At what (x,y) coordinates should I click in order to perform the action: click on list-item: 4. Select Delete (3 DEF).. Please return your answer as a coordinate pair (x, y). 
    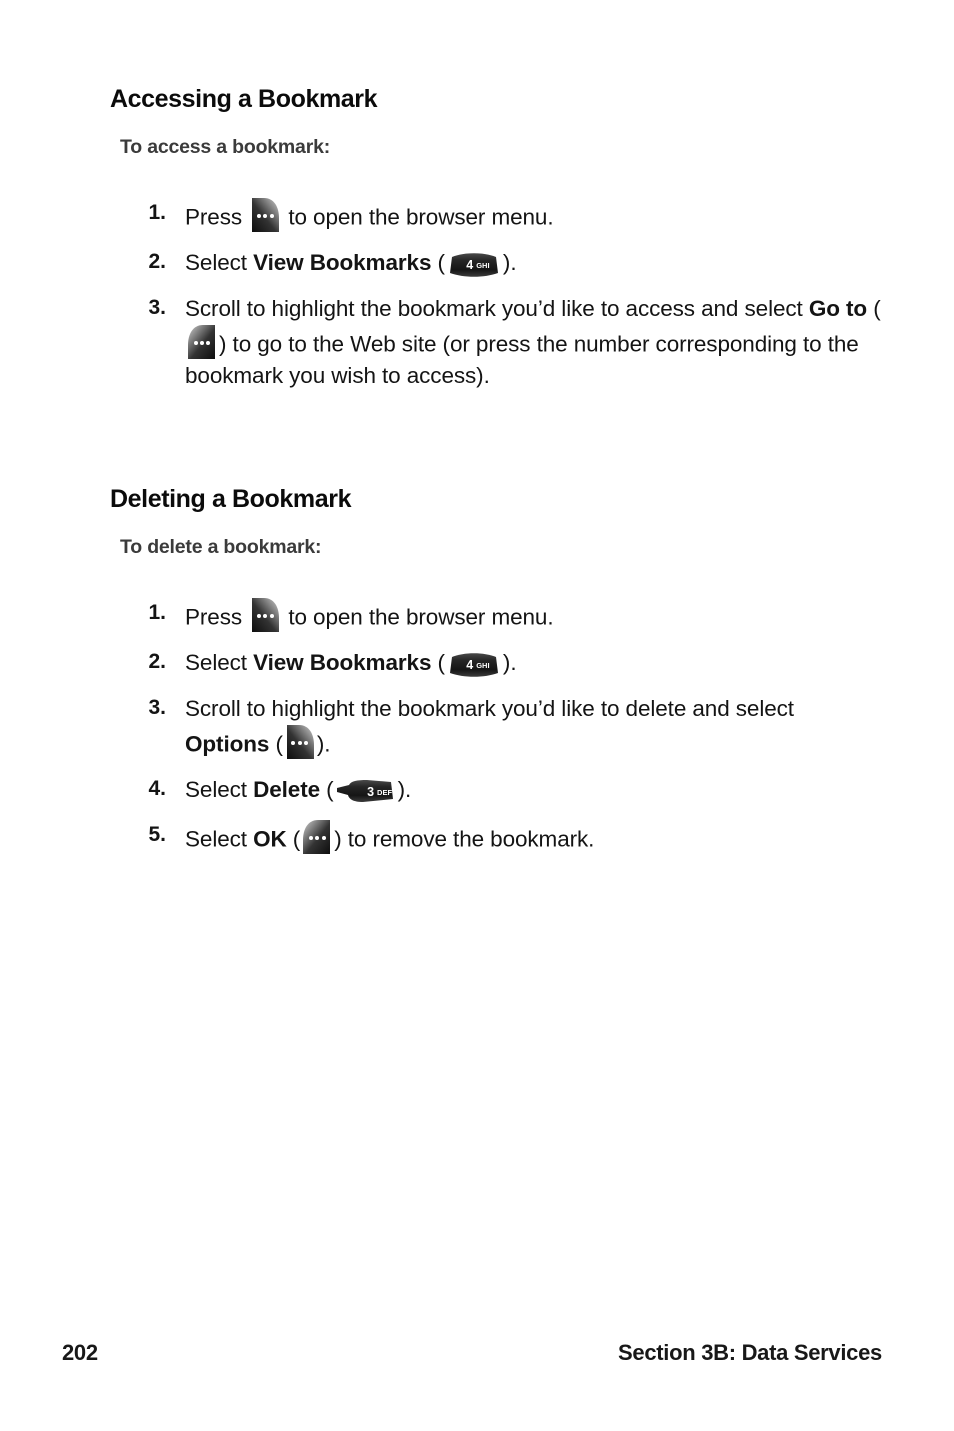
    Looking at the image, I should click on (477, 790).